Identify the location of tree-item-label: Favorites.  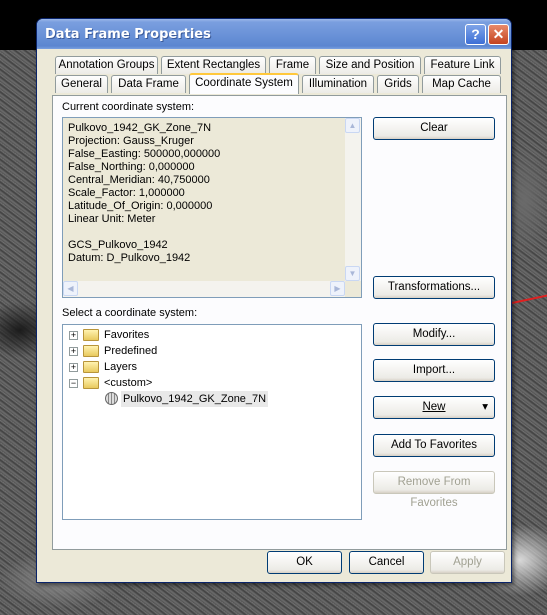
(127, 335).